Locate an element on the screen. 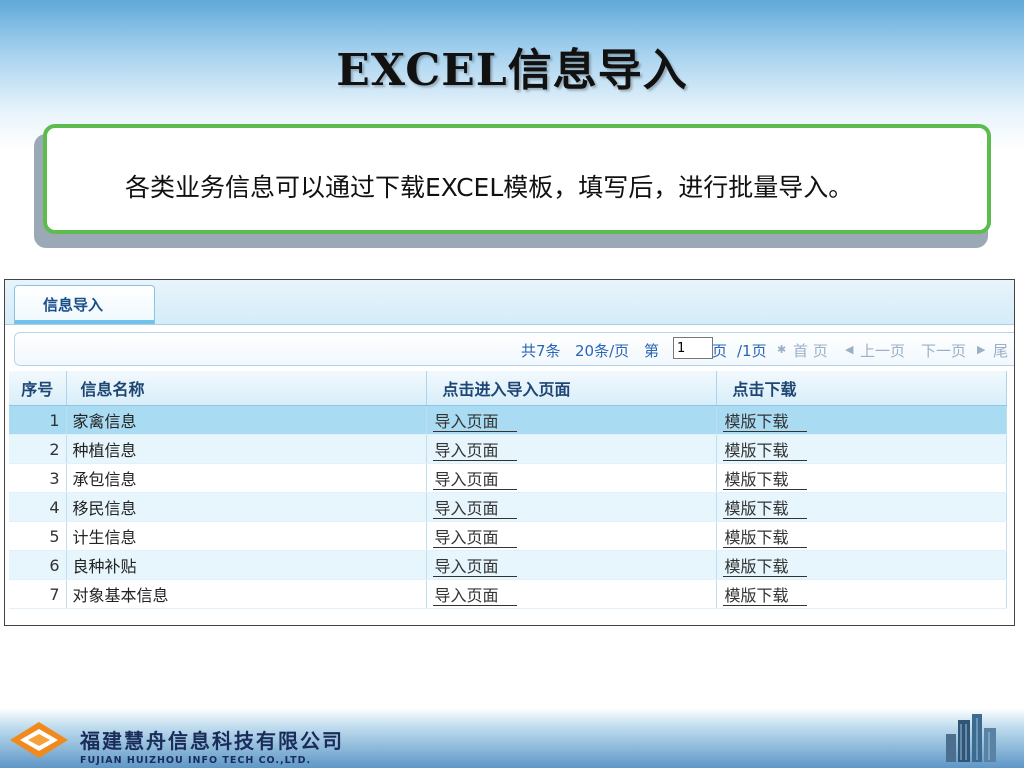  company-logo-icon is located at coordinates (39, 740).